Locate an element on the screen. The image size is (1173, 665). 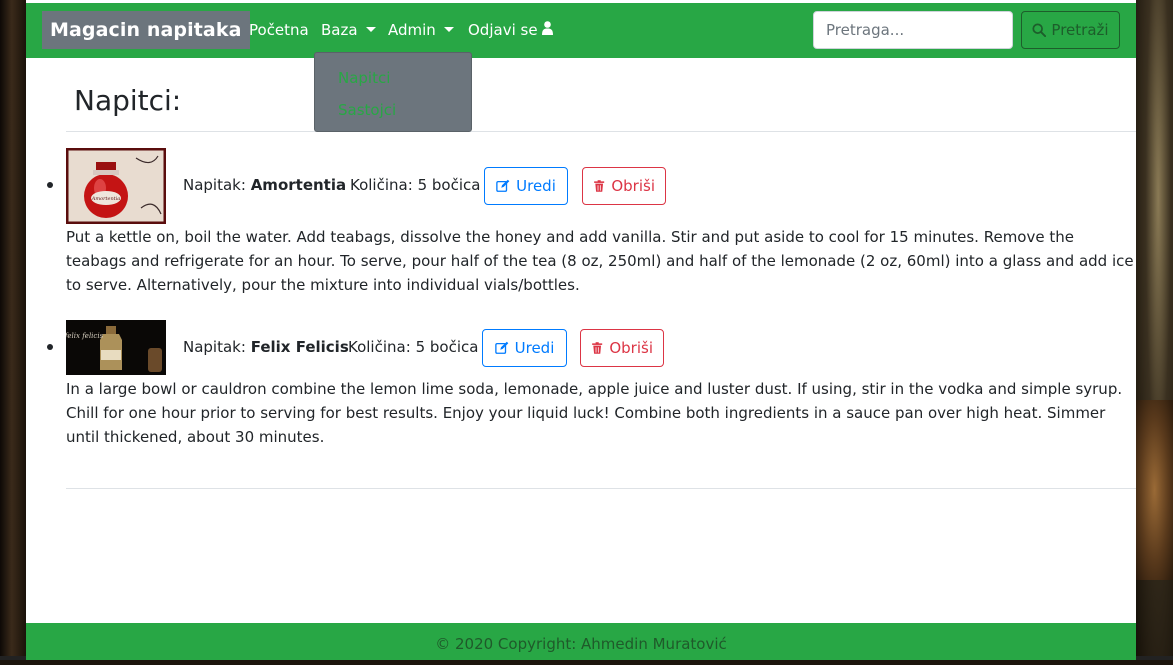
footer-copyright: © 2020 Copyright: Ahmedin Muratović is located at coordinates (581, 644).